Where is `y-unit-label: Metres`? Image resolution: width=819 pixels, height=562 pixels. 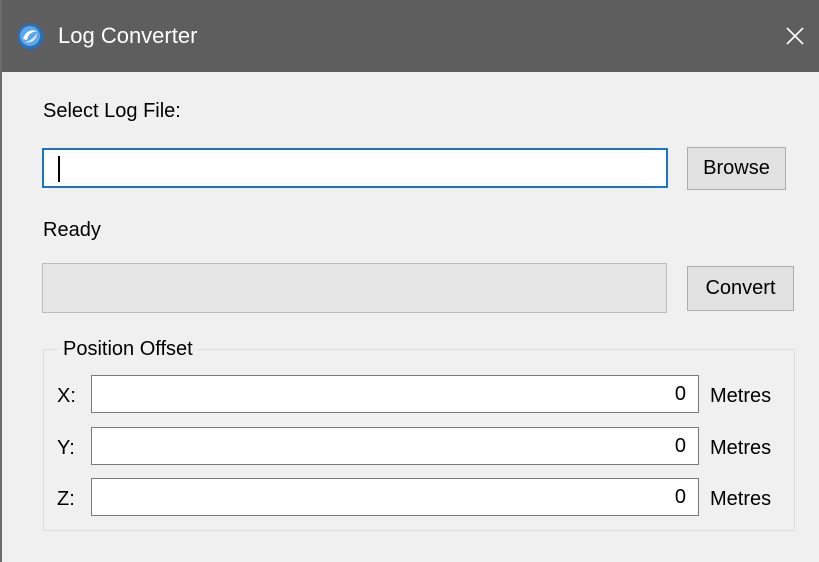 y-unit-label: Metres is located at coordinates (741, 448).